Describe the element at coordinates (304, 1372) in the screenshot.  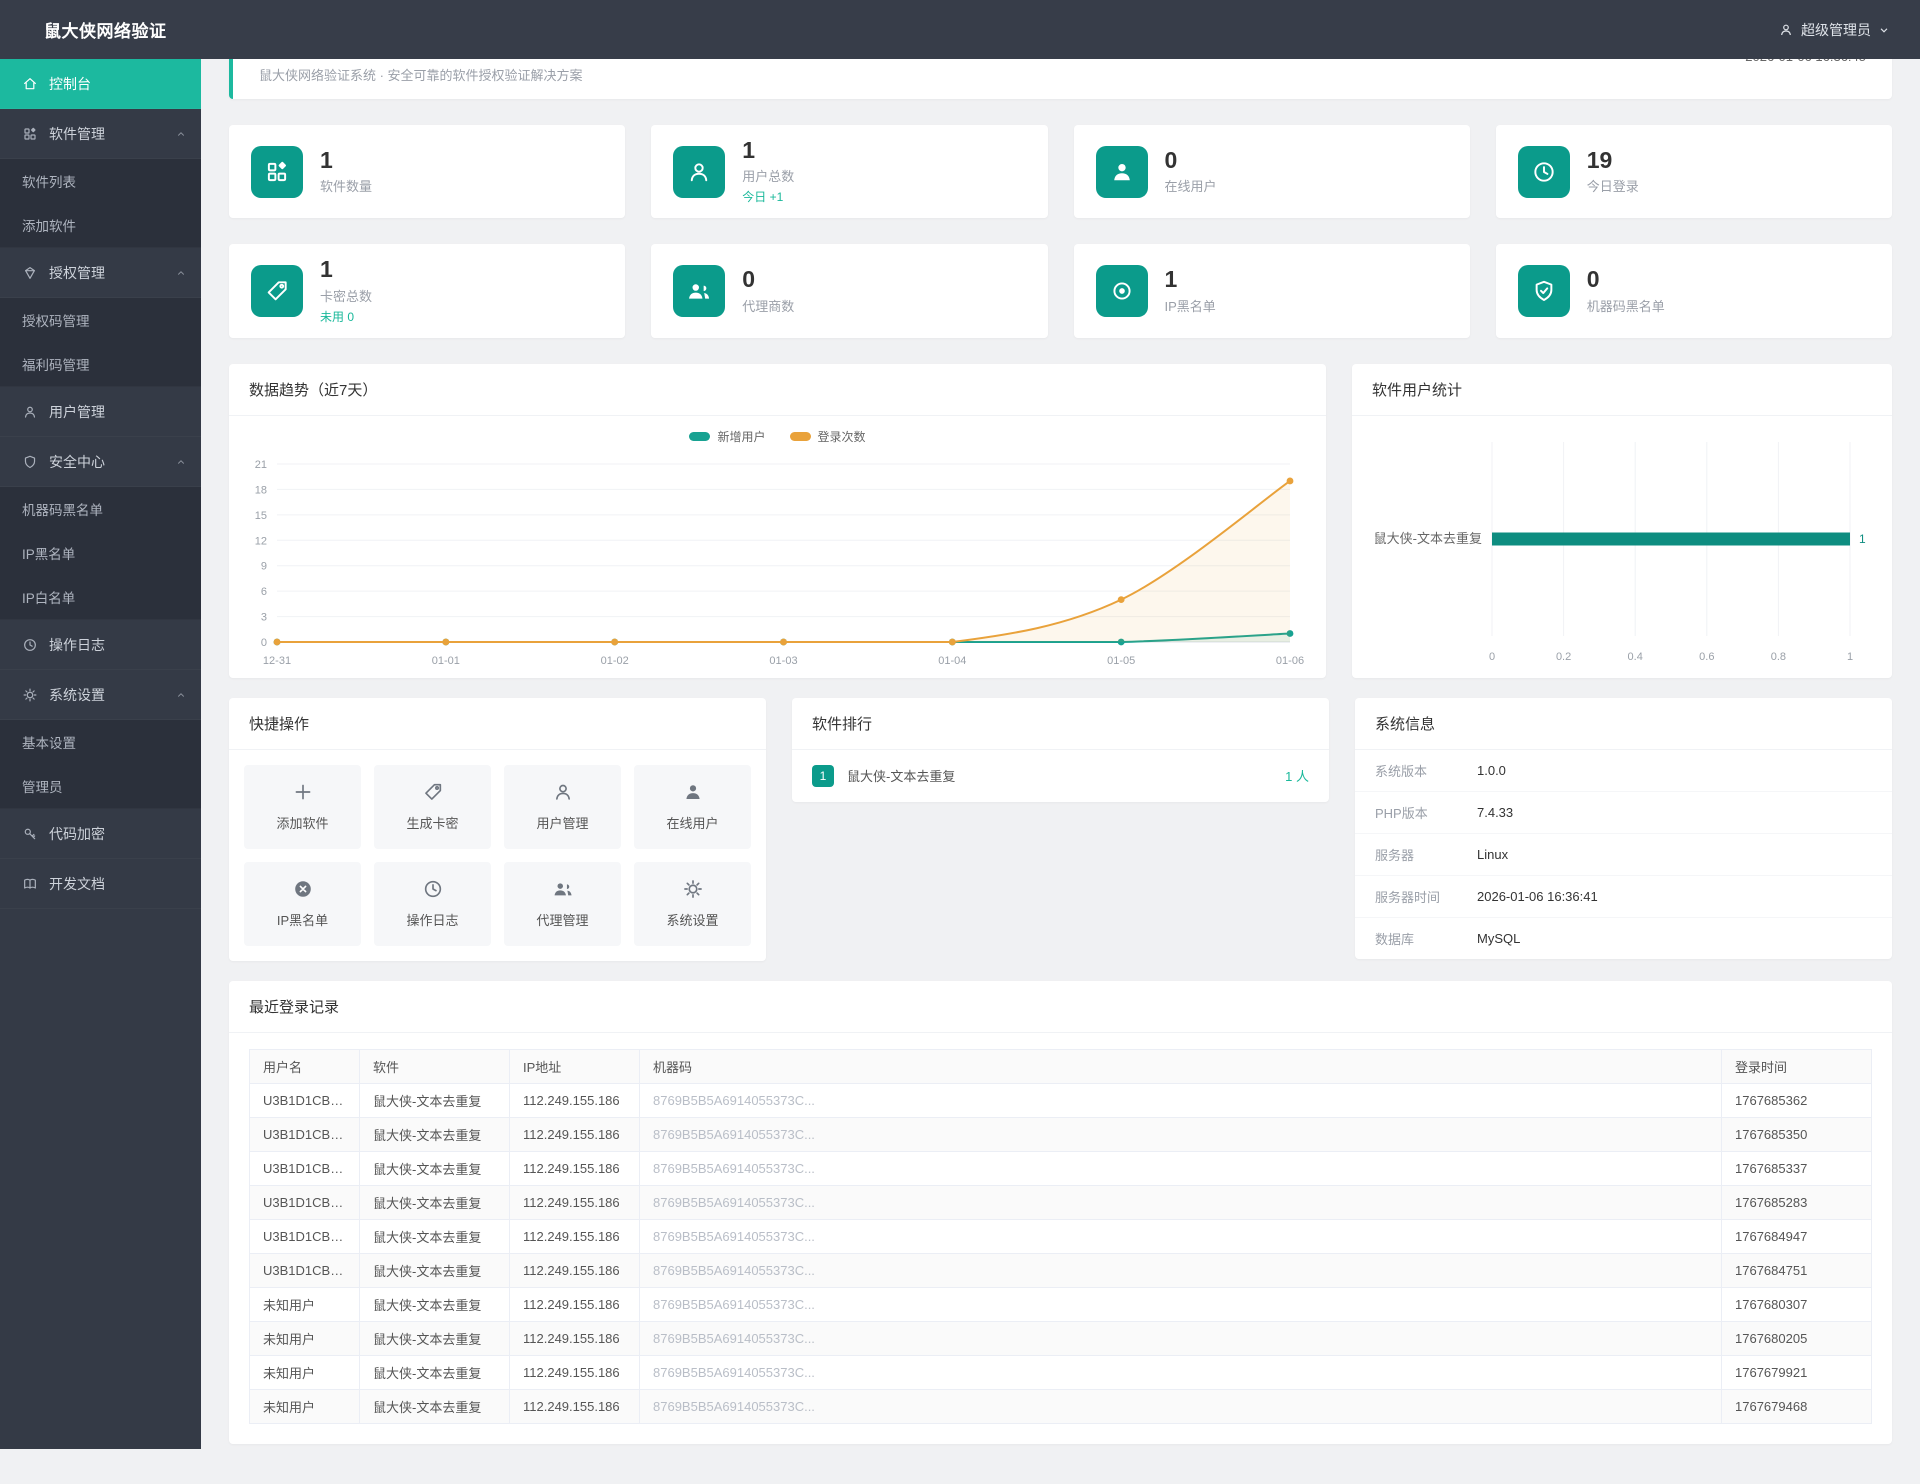
I see `table-cell: 未知用户` at that location.